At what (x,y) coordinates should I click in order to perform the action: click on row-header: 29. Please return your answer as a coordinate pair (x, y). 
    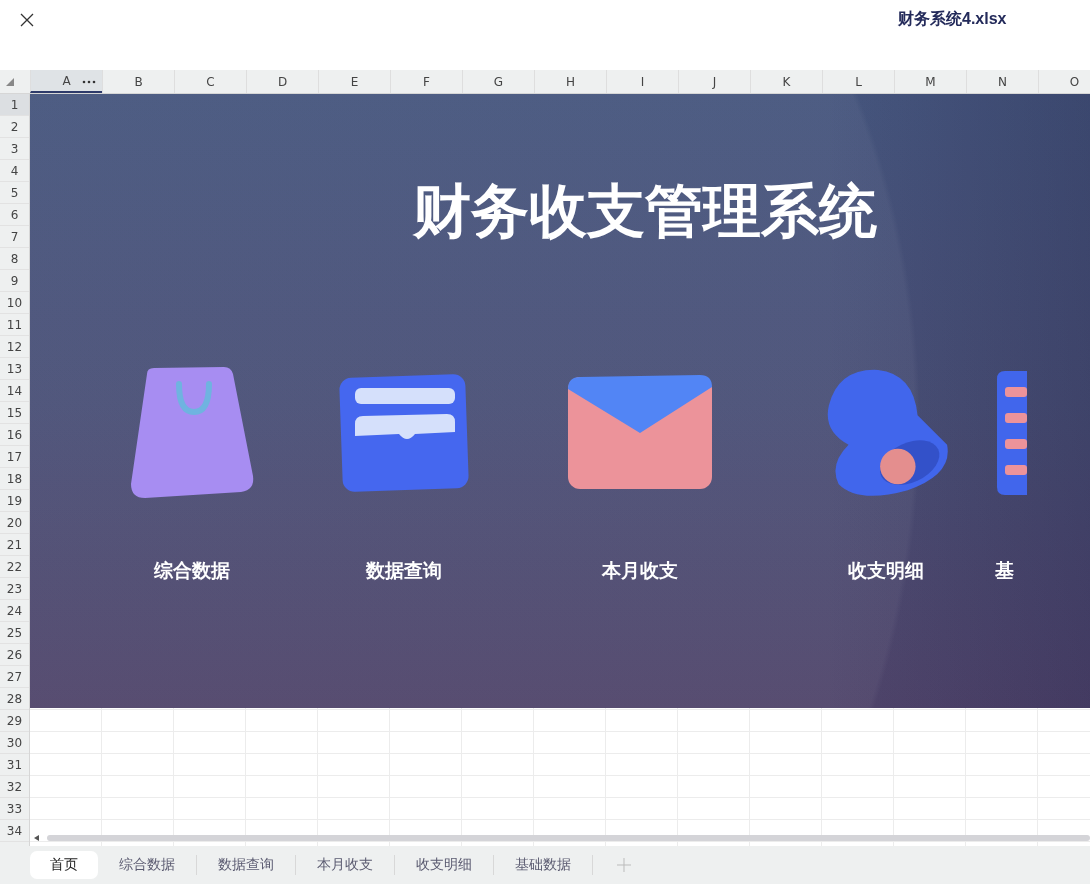
    Looking at the image, I should click on (14, 721).